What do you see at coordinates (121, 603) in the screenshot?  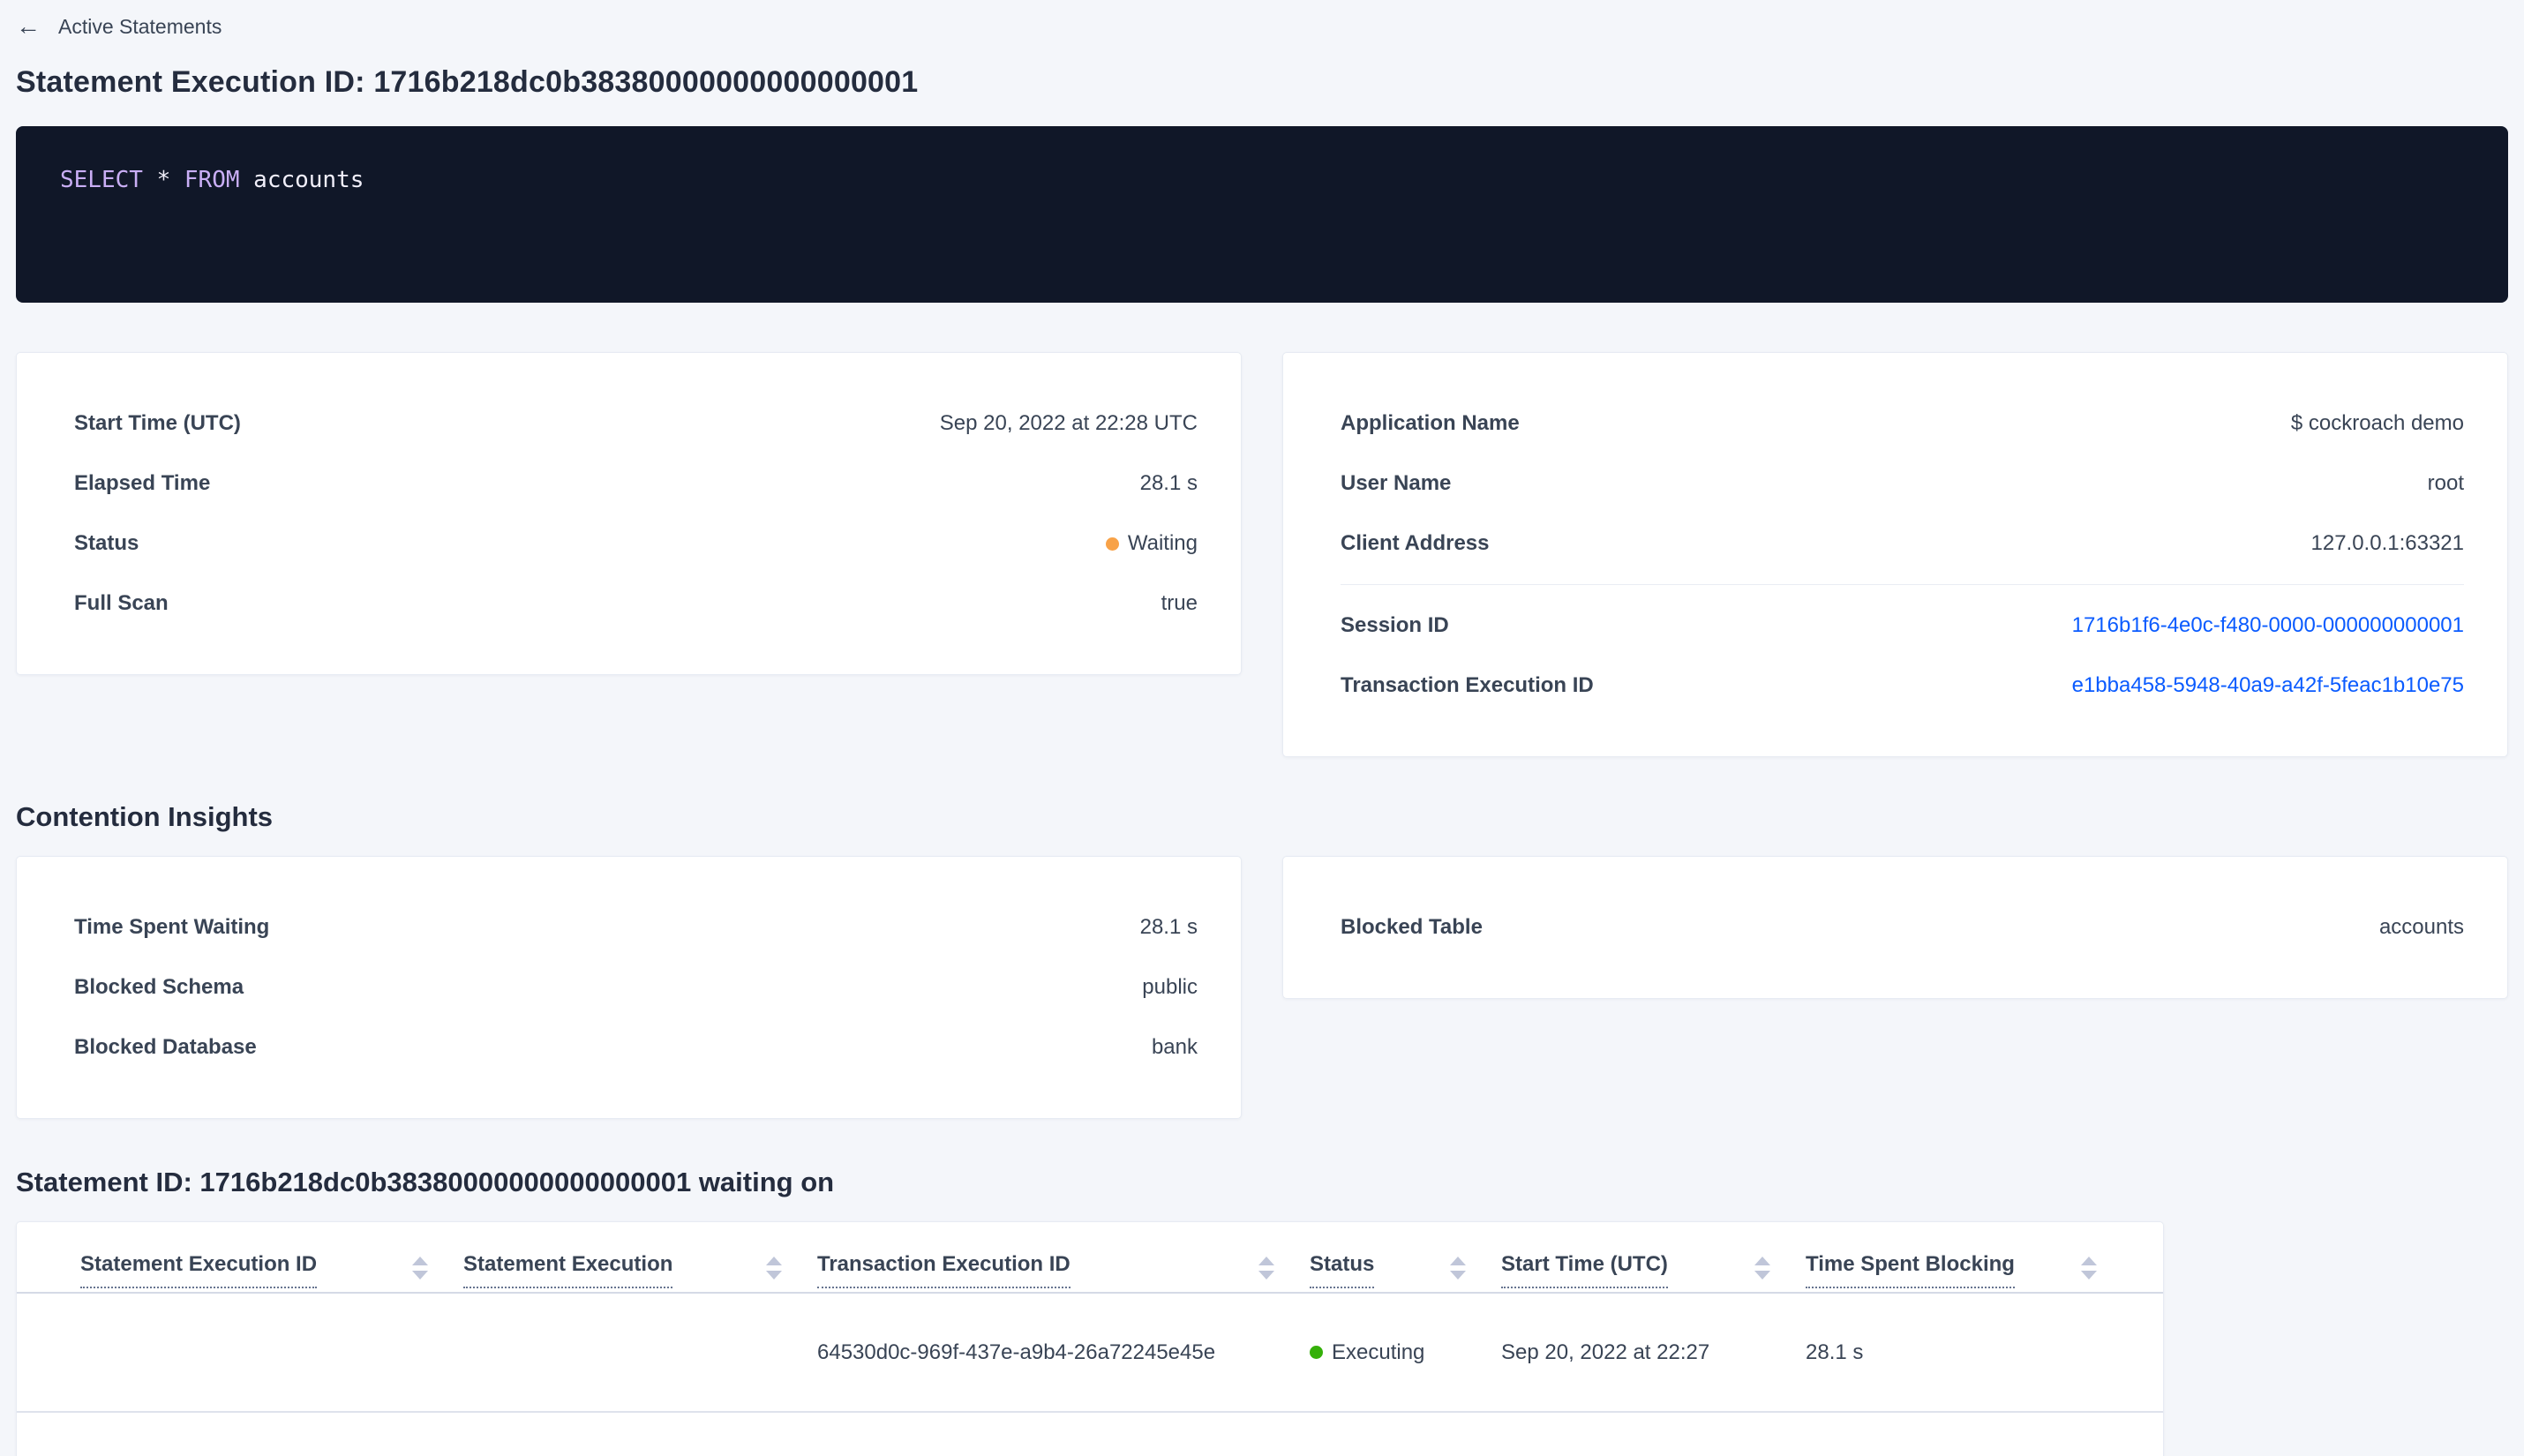 I see `full-scan-label: Full Scan` at bounding box center [121, 603].